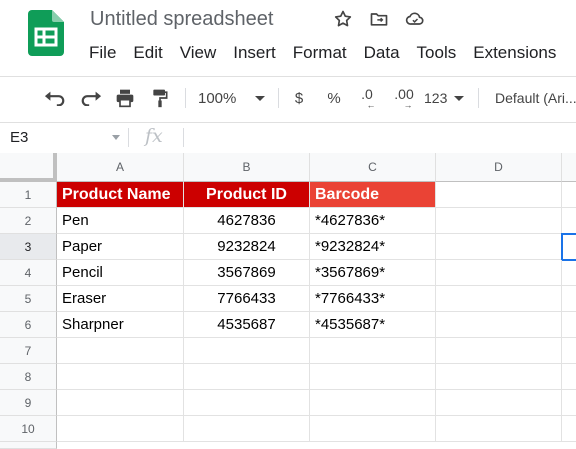 The height and width of the screenshot is (449, 576). I want to click on zoom-select: 100%, so click(221, 98).